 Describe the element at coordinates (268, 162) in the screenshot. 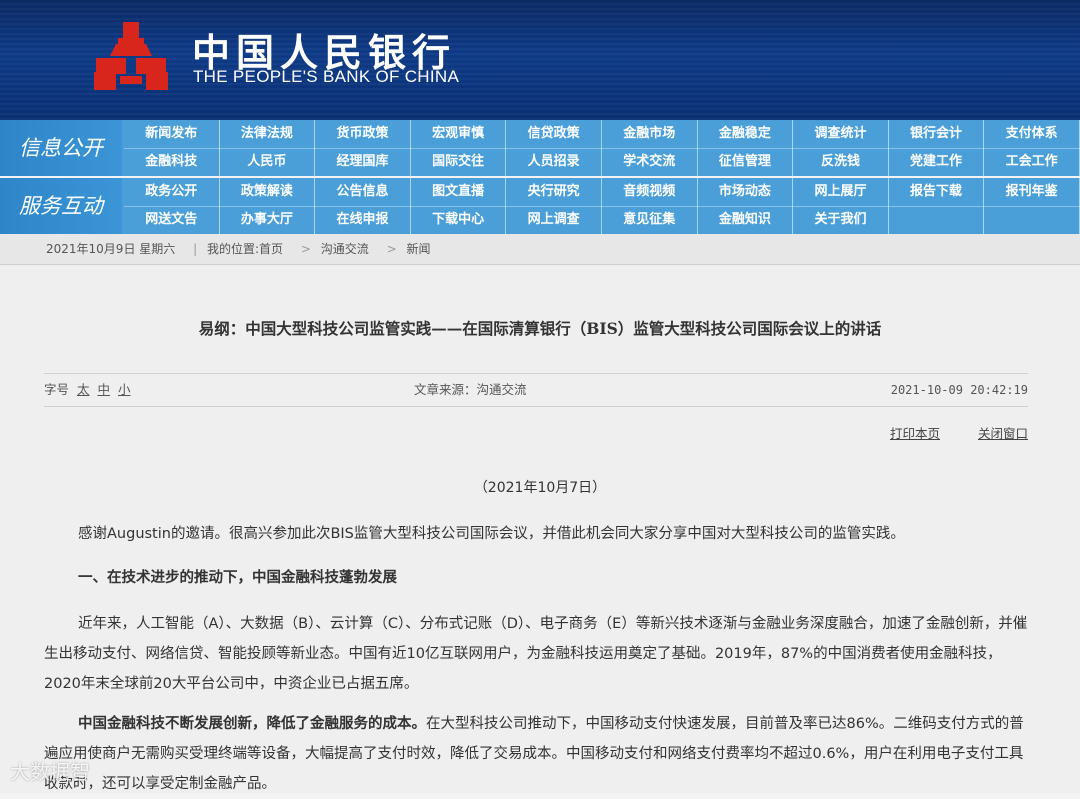

I see `nav-item: 人民币` at that location.